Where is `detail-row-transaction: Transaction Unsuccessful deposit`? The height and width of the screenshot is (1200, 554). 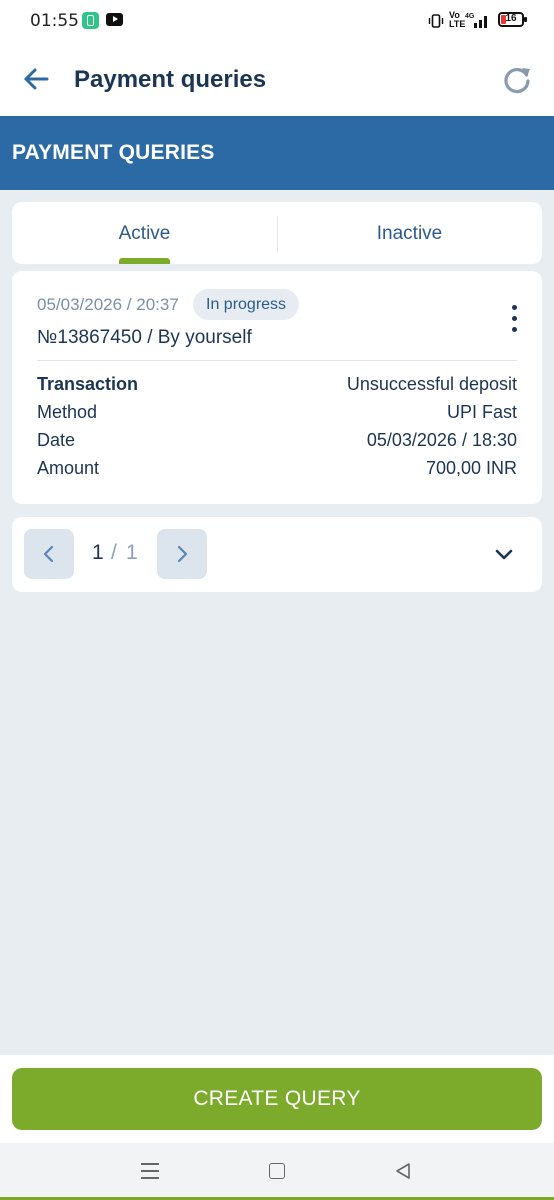 detail-row-transaction: Transaction Unsuccessful deposit is located at coordinates (277, 386).